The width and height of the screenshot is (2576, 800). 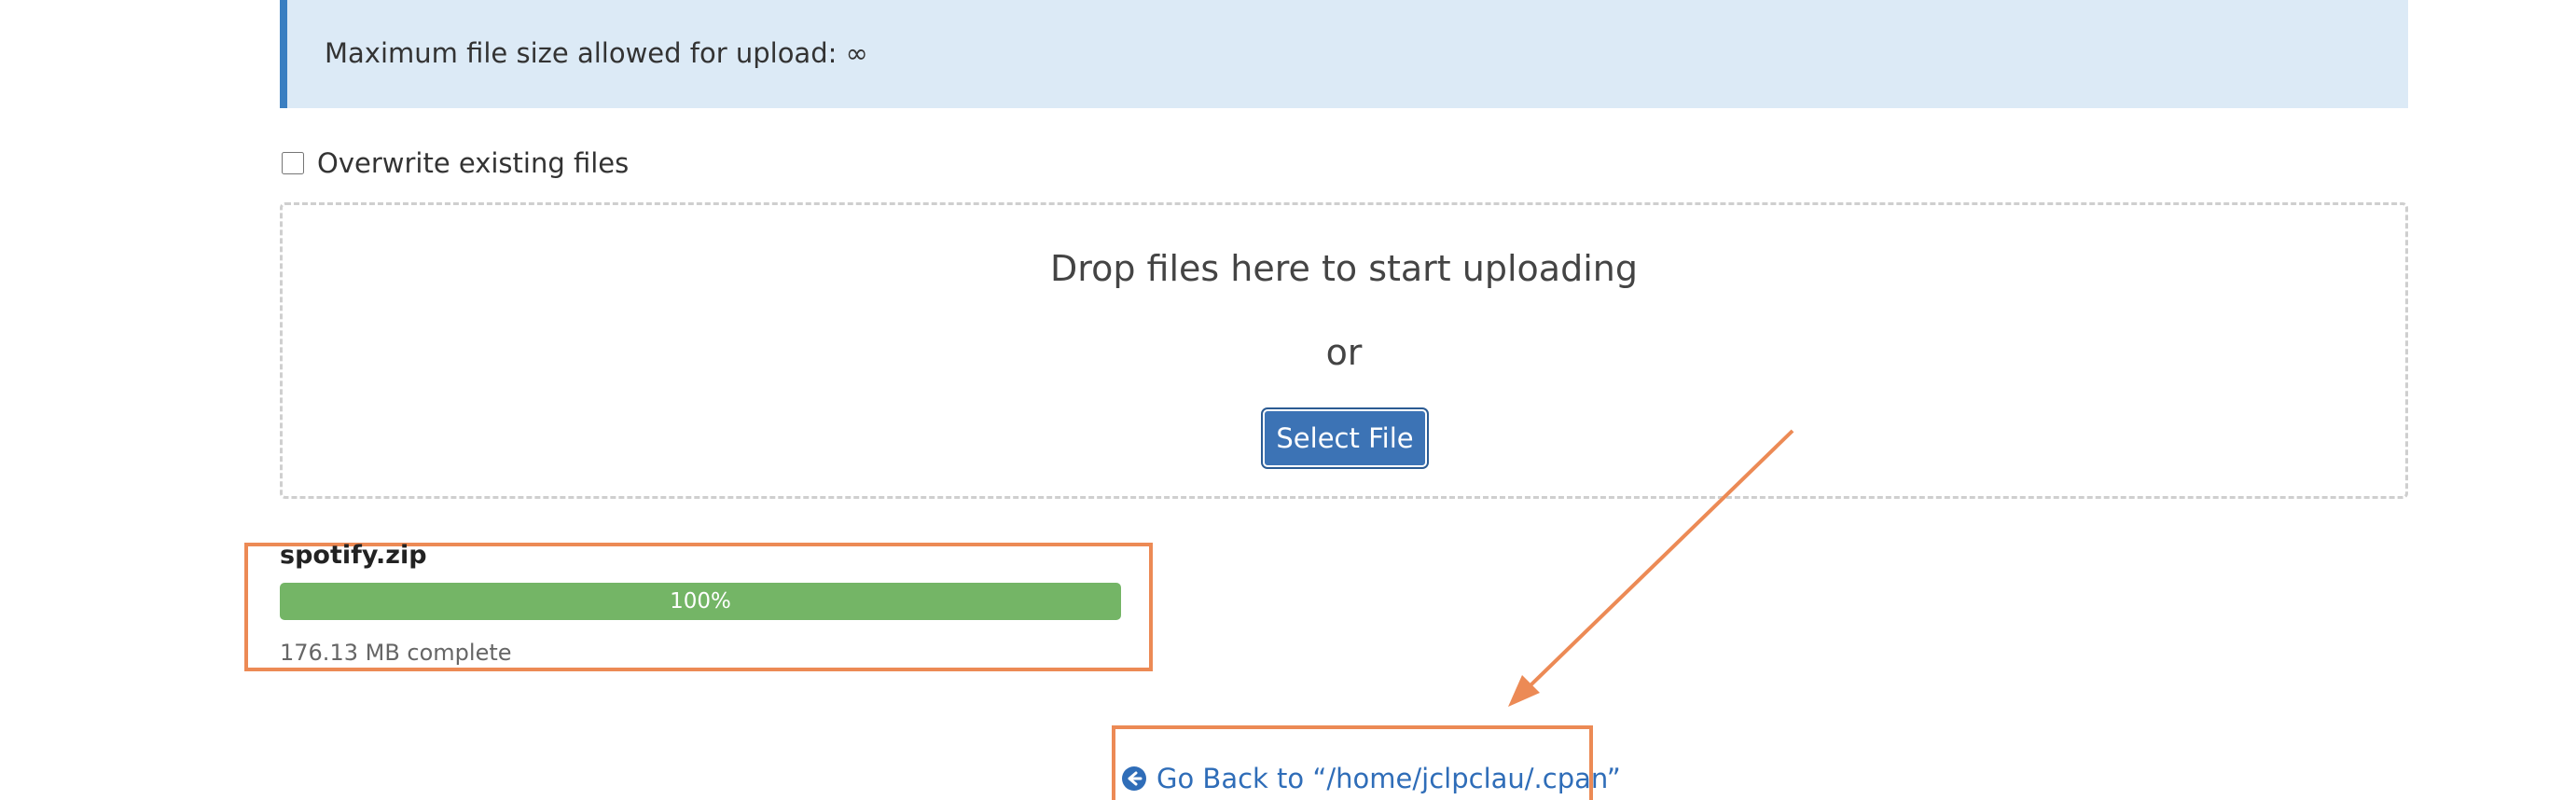 I want to click on or-separator: or, so click(x=1344, y=352).